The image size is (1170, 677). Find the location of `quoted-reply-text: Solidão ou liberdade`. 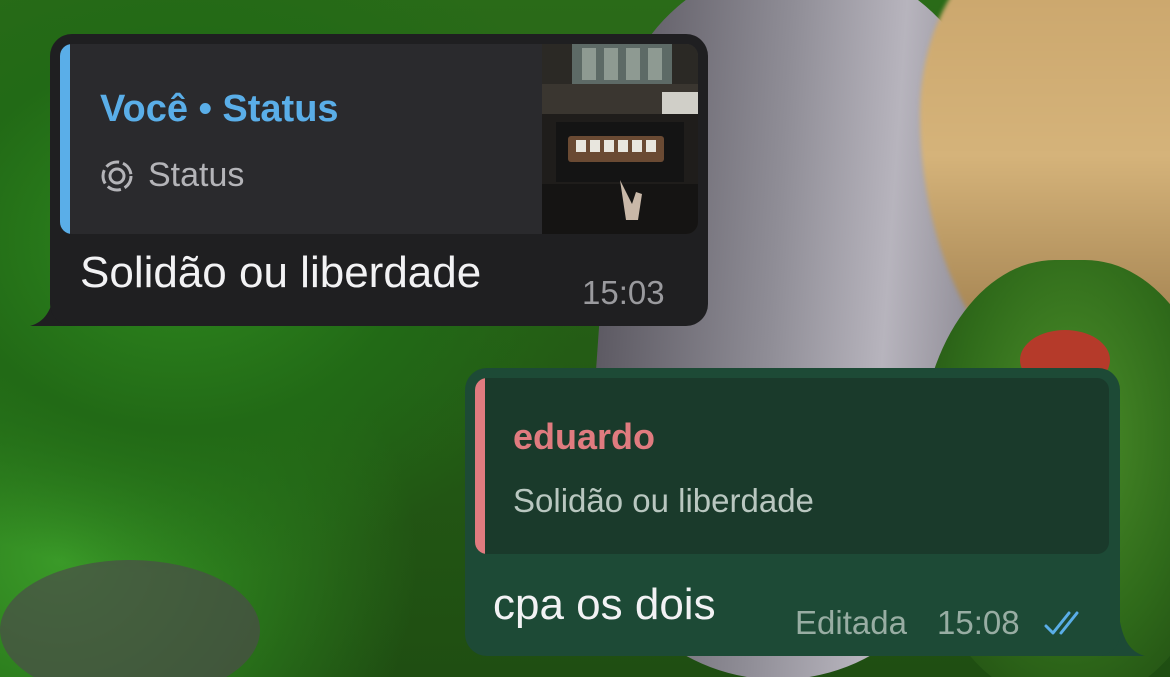

quoted-reply-text: Solidão ou liberdade is located at coordinates (663, 500).